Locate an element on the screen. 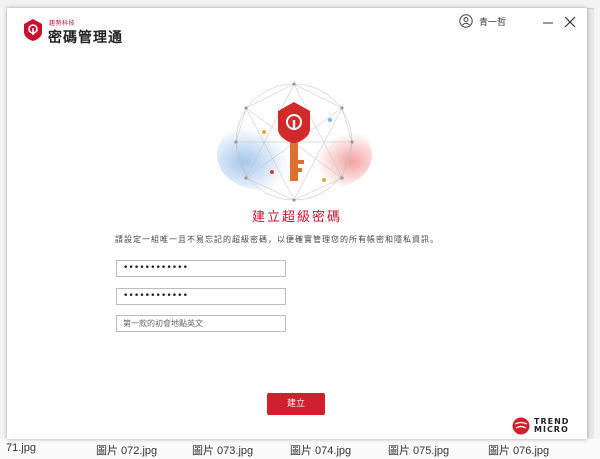 This screenshot has width=600, height=459. close-icon is located at coordinates (570, 22).